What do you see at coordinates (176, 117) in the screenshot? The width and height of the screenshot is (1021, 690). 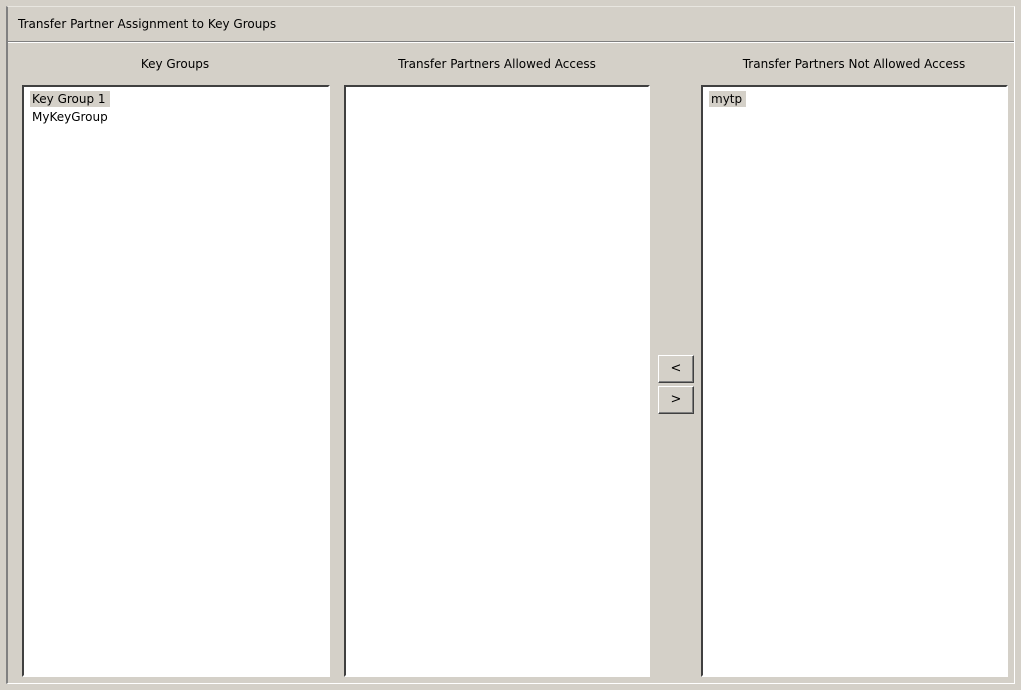 I see `key-group-item: MyKeyGroup` at bounding box center [176, 117].